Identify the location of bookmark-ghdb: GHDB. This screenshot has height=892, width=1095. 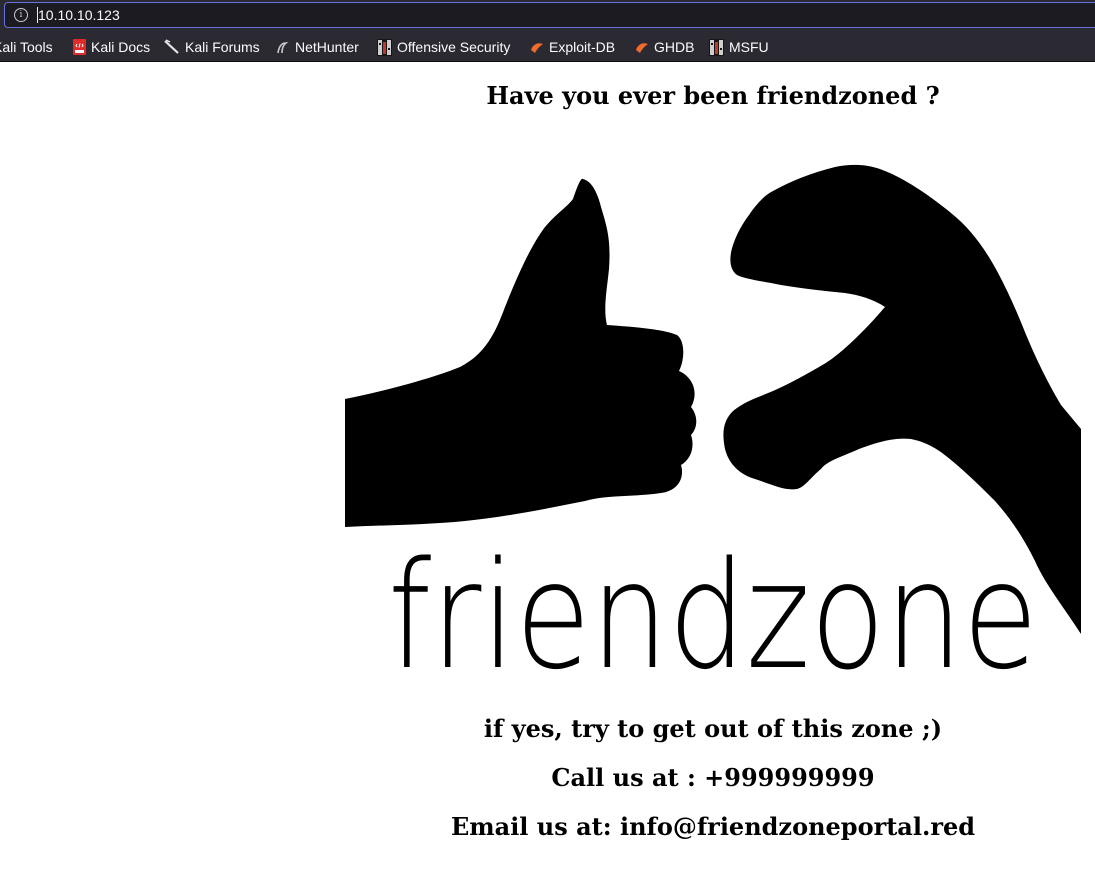
(664, 47).